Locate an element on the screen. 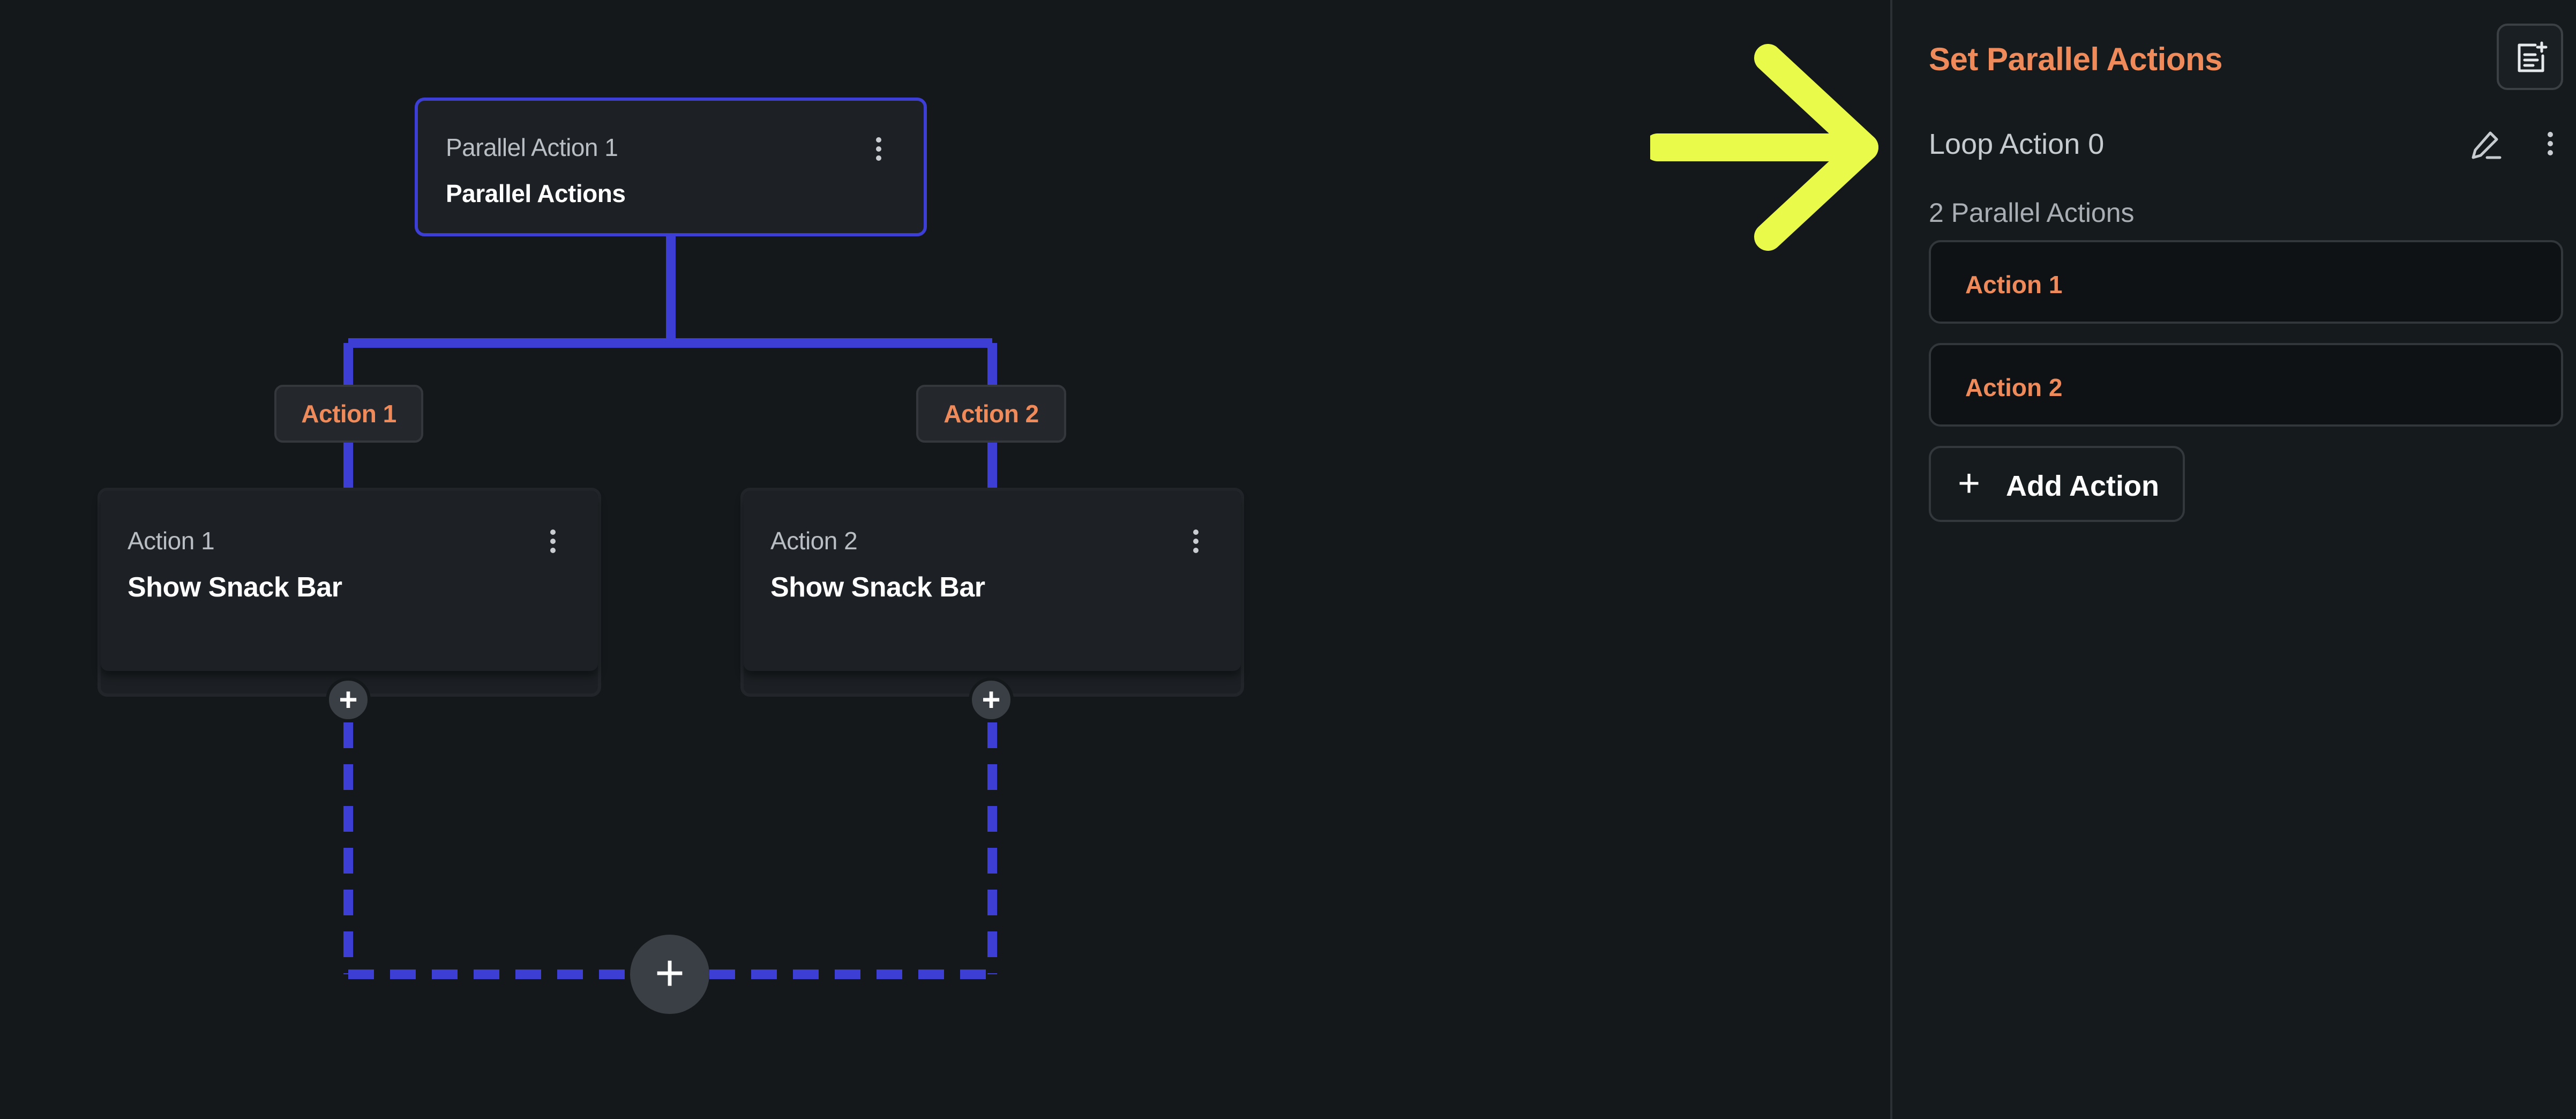 Image resolution: width=2576 pixels, height=1119 pixels. note-add-icon is located at coordinates (2533, 56).